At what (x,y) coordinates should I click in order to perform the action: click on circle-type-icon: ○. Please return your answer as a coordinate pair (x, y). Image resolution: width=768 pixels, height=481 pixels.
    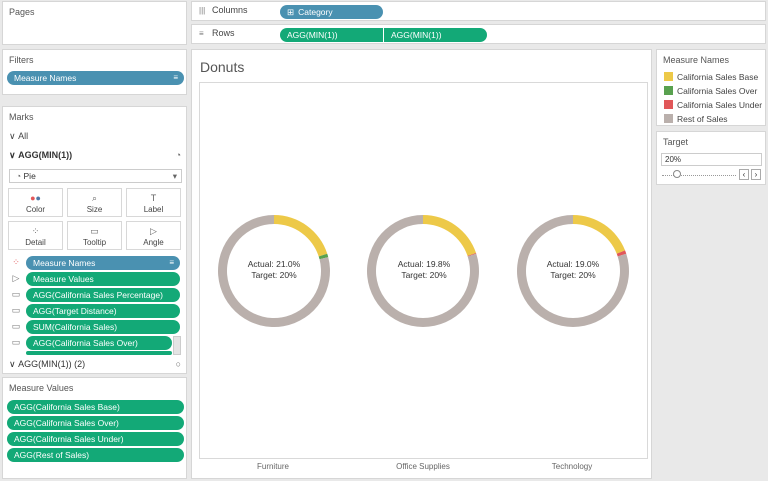
    Looking at the image, I should click on (178, 364).